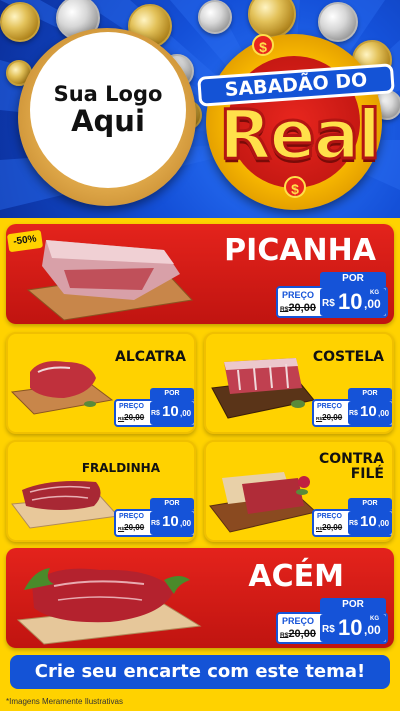 The height and width of the screenshot is (711, 400). What do you see at coordinates (120, 468) in the screenshot?
I see `product-name: FRALDINHA` at bounding box center [120, 468].